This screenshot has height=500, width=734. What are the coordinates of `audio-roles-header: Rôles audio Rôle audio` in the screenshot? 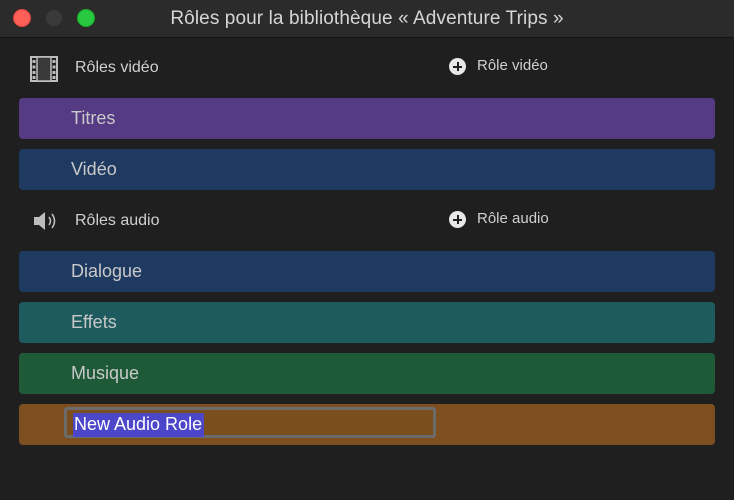 It's located at (367, 222).